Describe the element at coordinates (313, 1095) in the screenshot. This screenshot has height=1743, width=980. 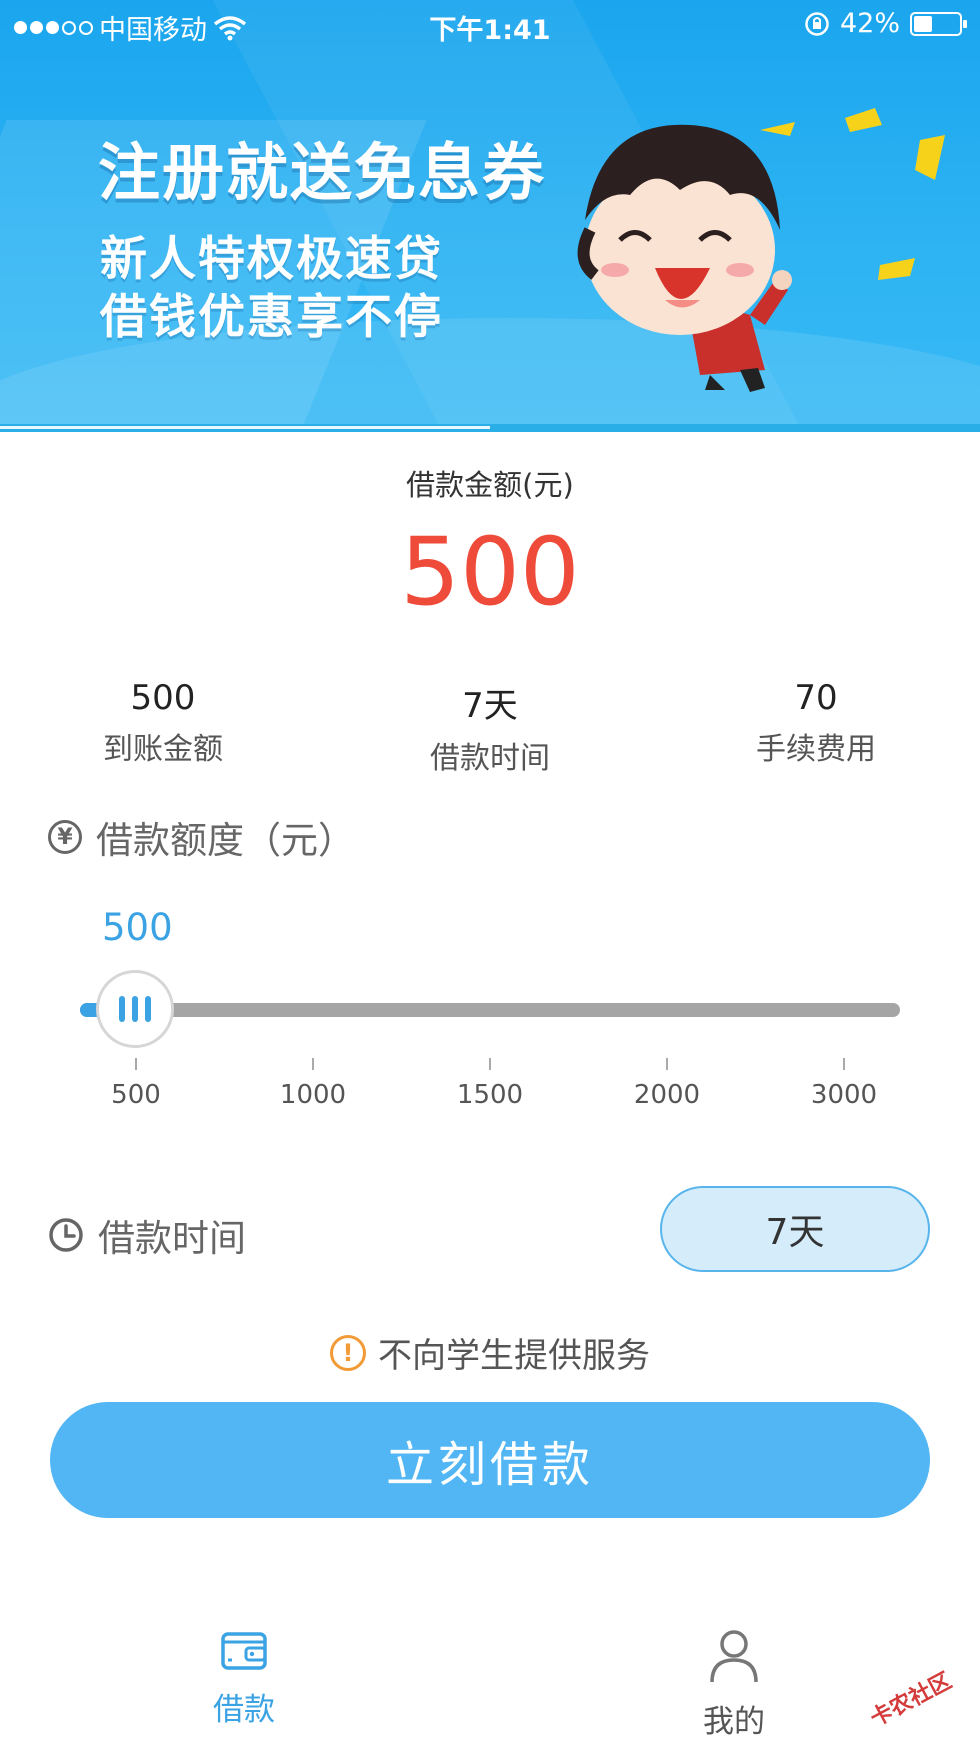
I see `slider-tick-label: 1000` at that location.